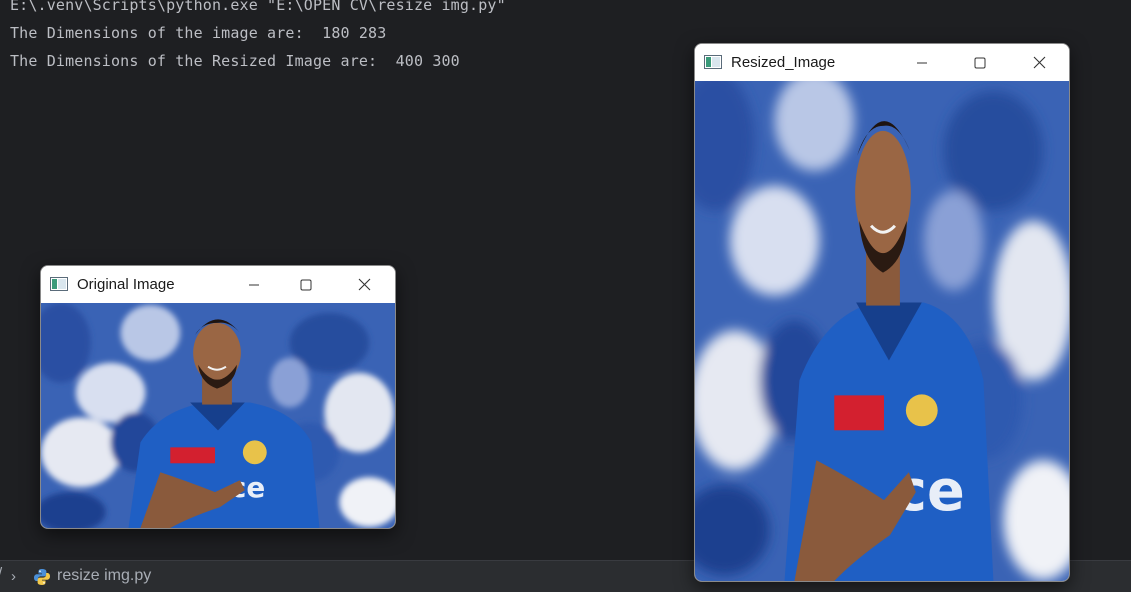 The width and height of the screenshot is (1131, 592). What do you see at coordinates (882, 62) in the screenshot?
I see `window-titlebar: Resized_Image` at bounding box center [882, 62].